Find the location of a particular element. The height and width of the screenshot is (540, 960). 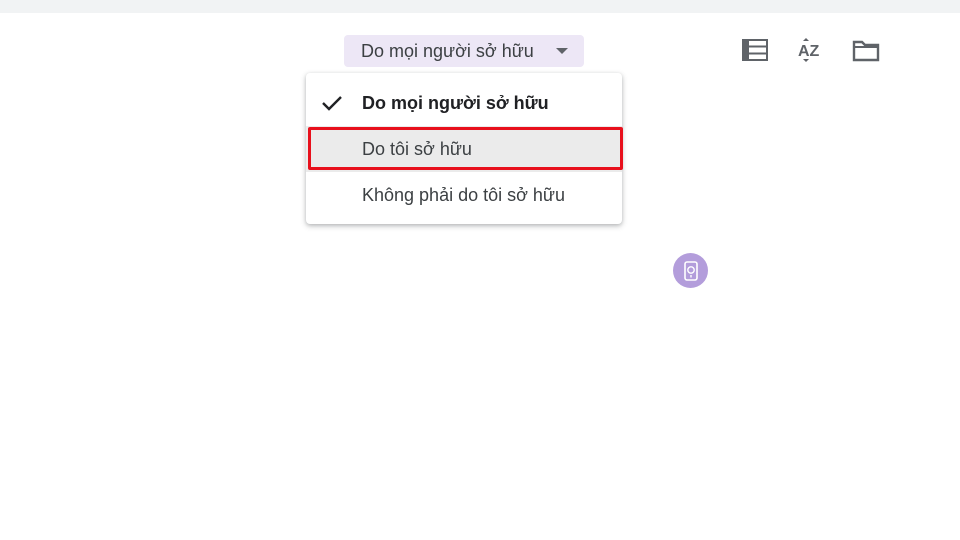

folder-icon is located at coordinates (866, 50).